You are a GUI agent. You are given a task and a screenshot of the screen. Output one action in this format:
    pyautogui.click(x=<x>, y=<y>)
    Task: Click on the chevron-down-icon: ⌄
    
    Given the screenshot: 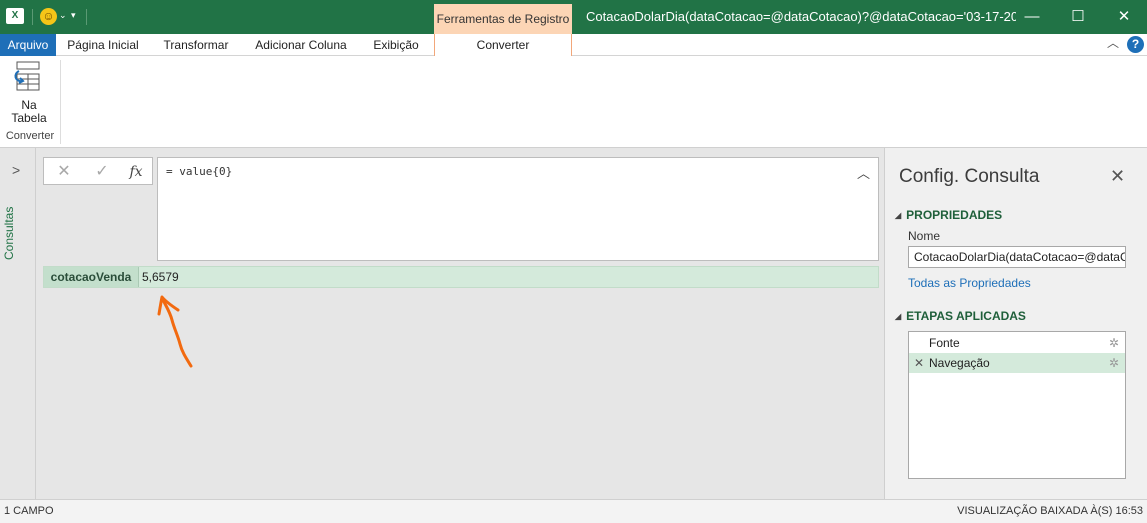 What is the action you would take?
    pyautogui.click(x=63, y=15)
    